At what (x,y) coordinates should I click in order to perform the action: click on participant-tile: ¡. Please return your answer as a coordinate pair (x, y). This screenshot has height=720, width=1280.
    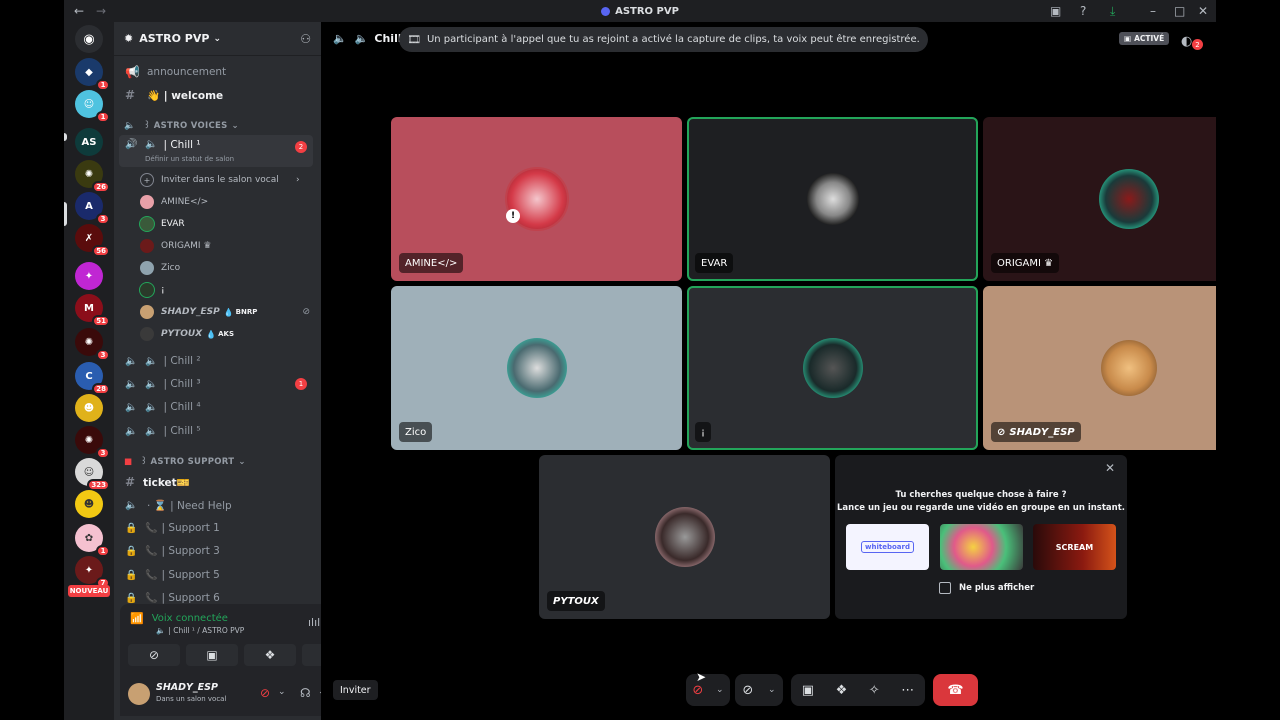
    Looking at the image, I should click on (832, 368).